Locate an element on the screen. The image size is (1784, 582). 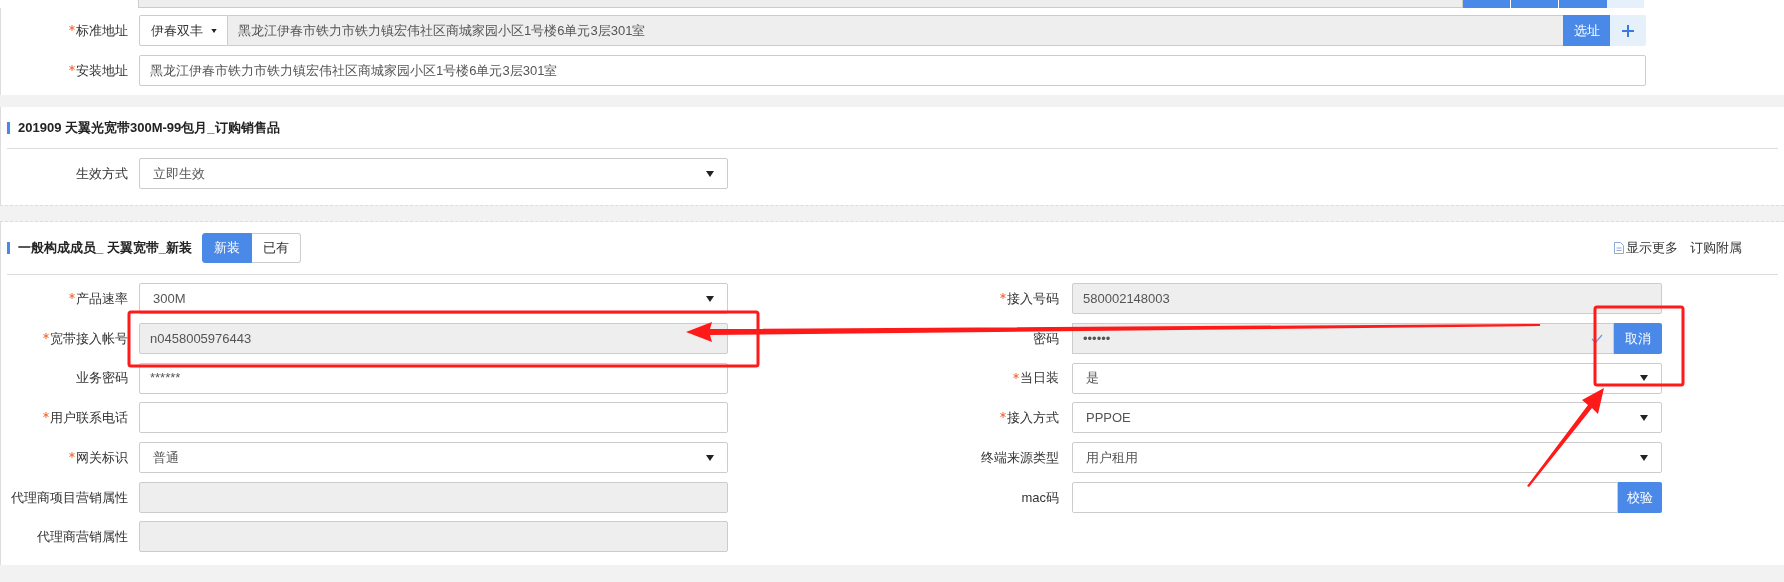
field-label: 代理商项目营销属性 is located at coordinates (69, 497).